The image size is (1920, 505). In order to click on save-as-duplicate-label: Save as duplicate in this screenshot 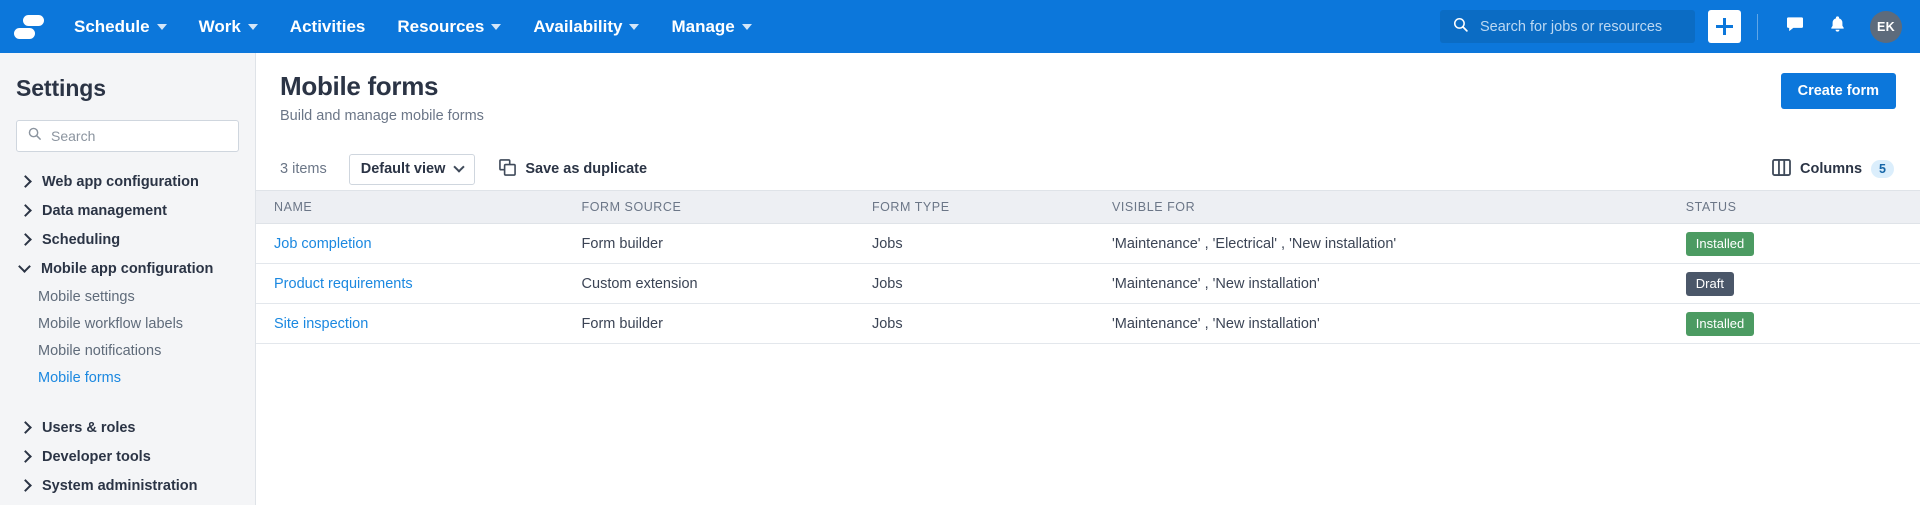, I will do `click(586, 169)`.